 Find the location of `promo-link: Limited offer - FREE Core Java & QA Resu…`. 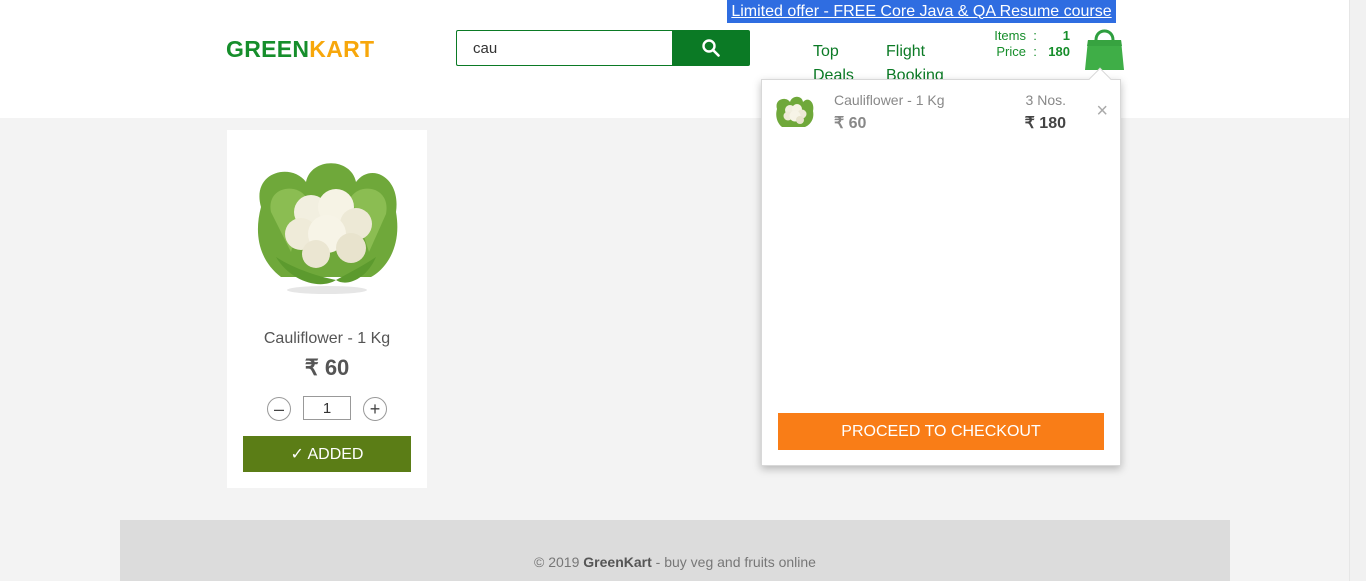

promo-link: Limited offer - FREE Core Java & QA Resu… is located at coordinates (921, 12).